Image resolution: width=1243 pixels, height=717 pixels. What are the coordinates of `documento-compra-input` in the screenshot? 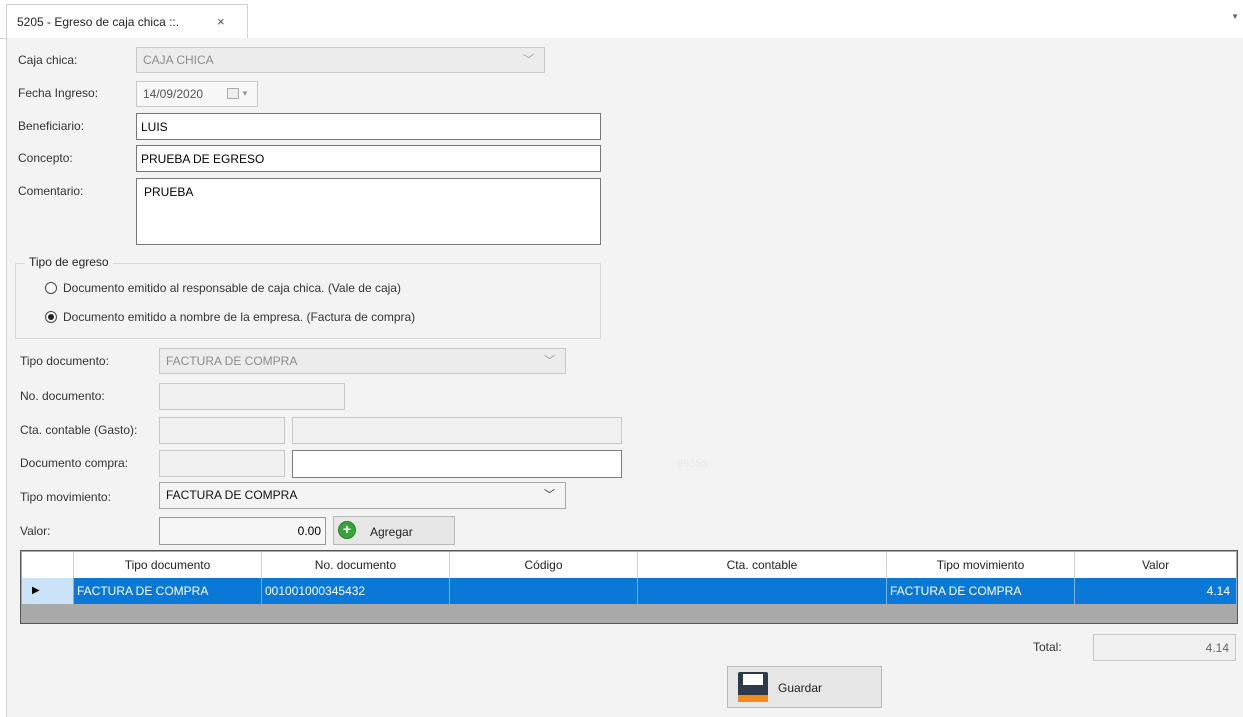 It's located at (457, 464).